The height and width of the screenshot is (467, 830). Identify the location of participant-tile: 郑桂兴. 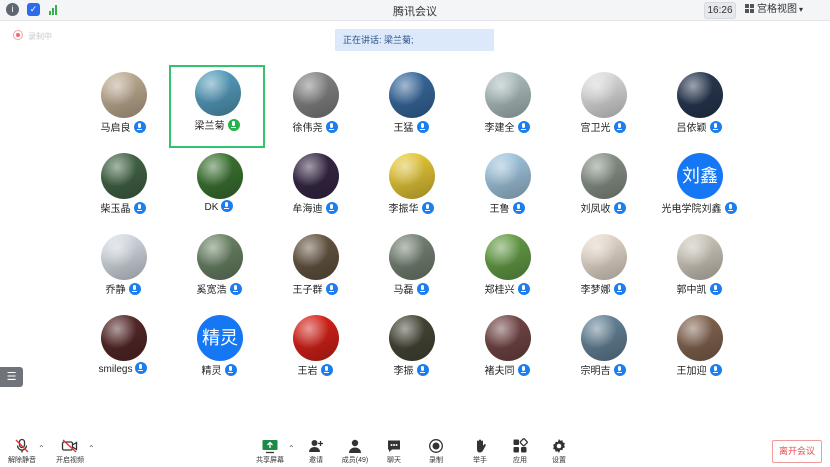
(507, 269).